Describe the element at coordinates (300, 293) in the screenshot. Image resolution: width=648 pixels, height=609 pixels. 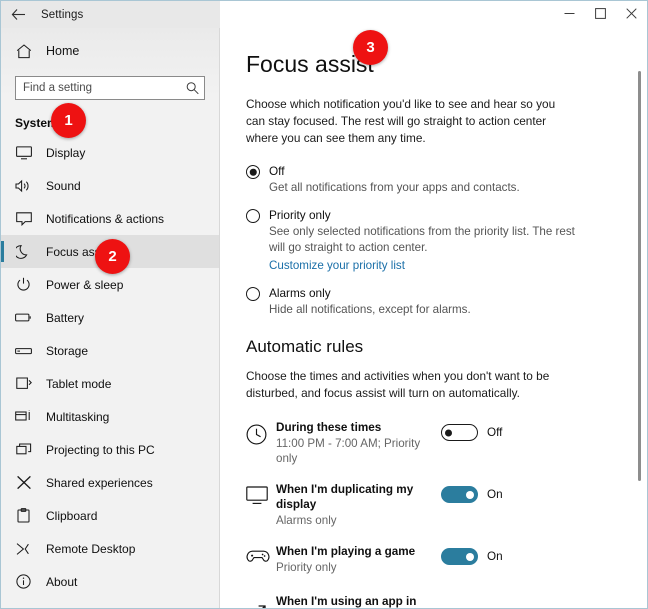
I see `radio-label: Alarms only` at that location.